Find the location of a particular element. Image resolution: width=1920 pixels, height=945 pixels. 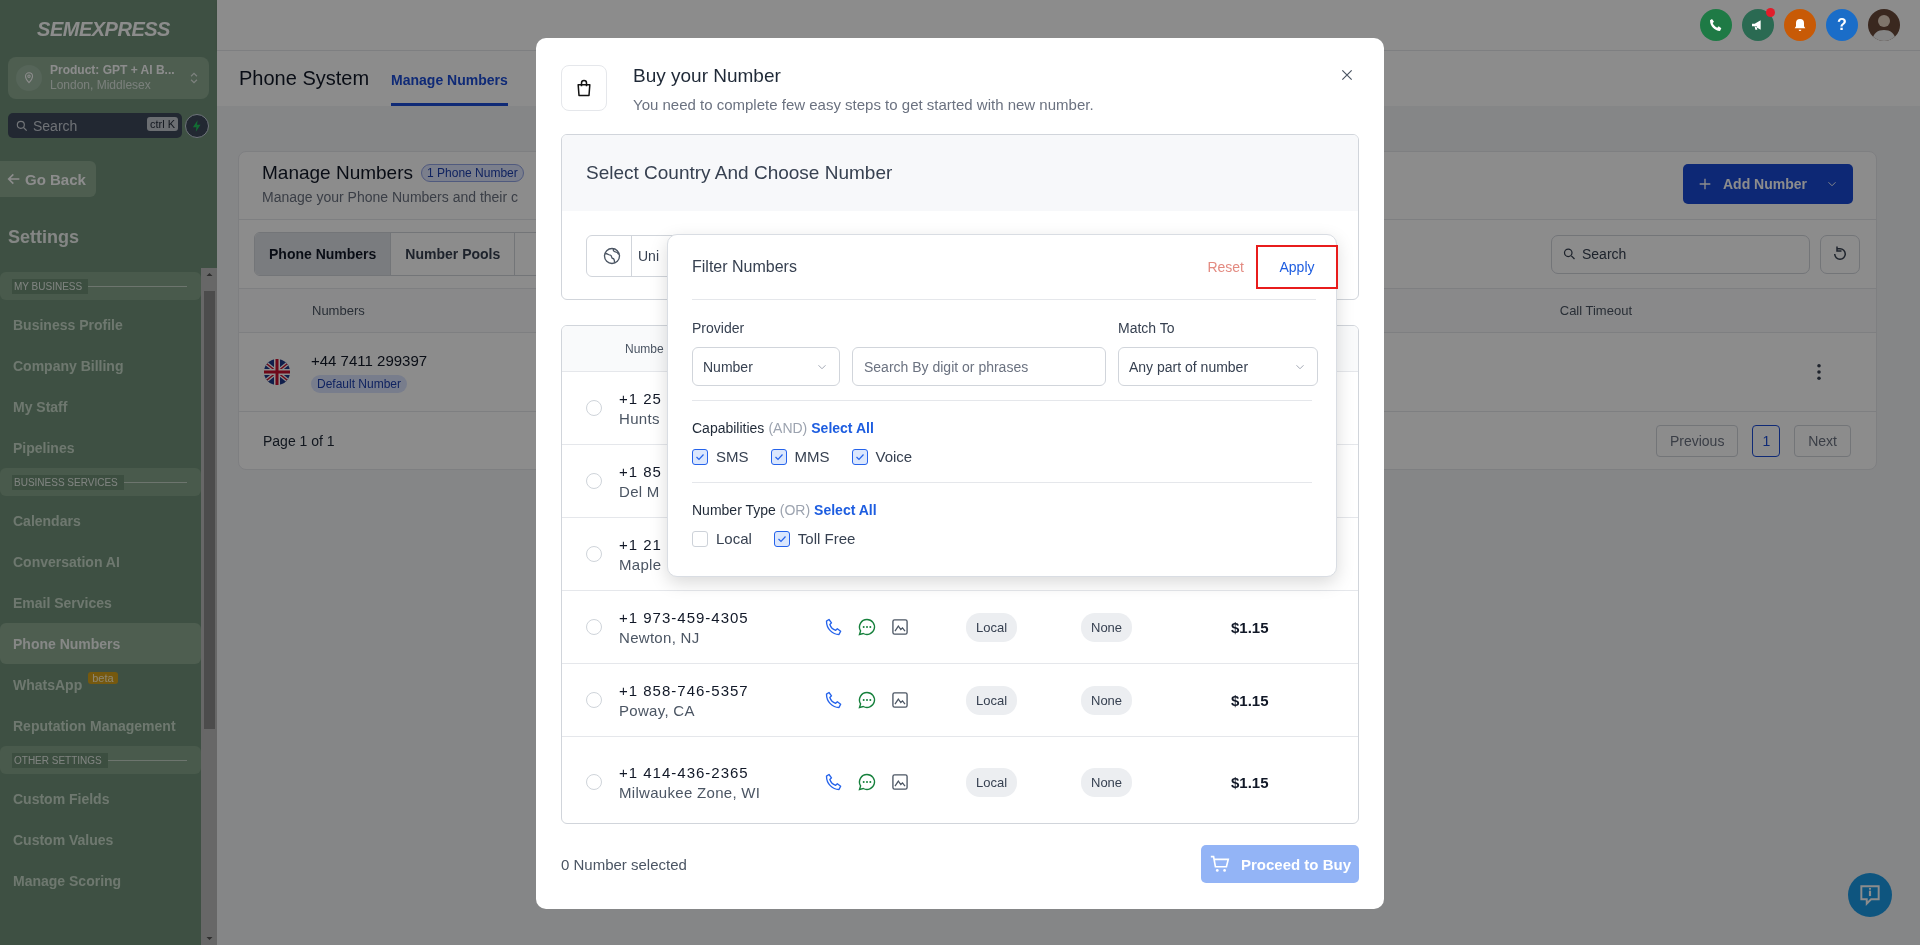

support-chat-button is located at coordinates (1870, 895).